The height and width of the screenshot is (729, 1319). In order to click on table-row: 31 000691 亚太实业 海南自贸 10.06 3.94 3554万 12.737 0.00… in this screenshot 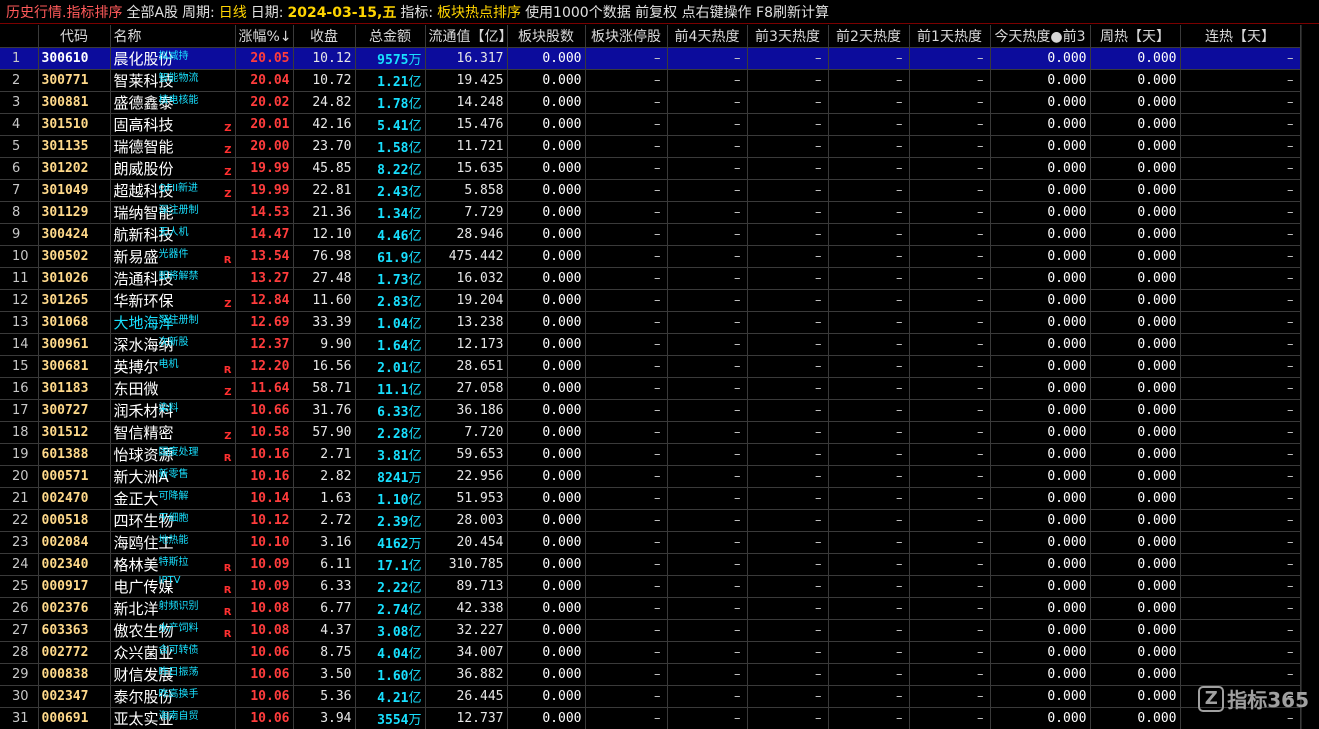, I will do `click(650, 718)`.